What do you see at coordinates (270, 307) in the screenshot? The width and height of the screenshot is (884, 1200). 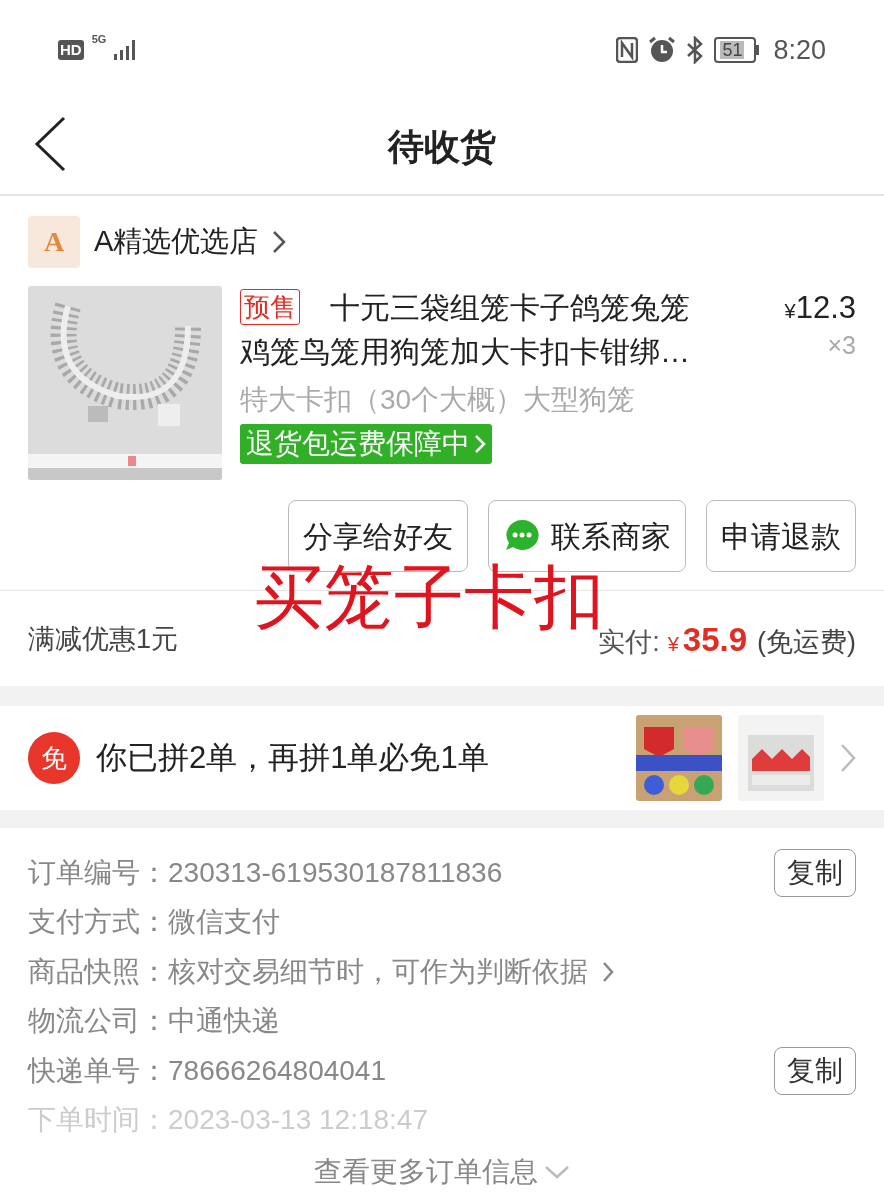 I see `presale-tag: 预售` at bounding box center [270, 307].